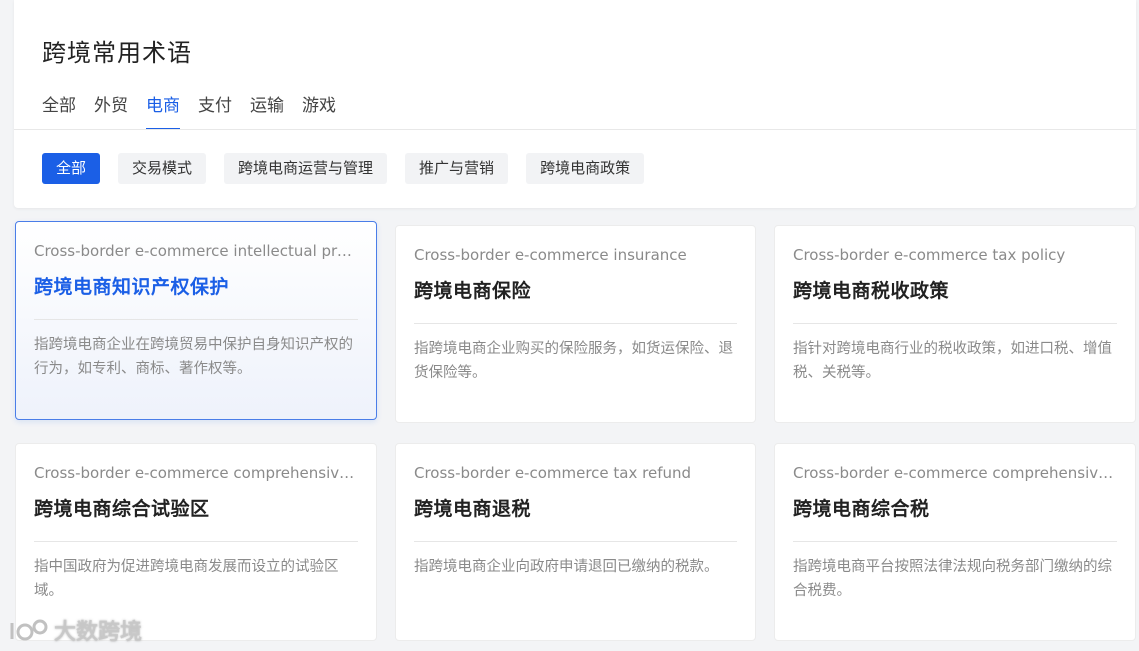  What do you see at coordinates (98, 632) in the screenshot?
I see `watermark-text: 大数跨境` at bounding box center [98, 632].